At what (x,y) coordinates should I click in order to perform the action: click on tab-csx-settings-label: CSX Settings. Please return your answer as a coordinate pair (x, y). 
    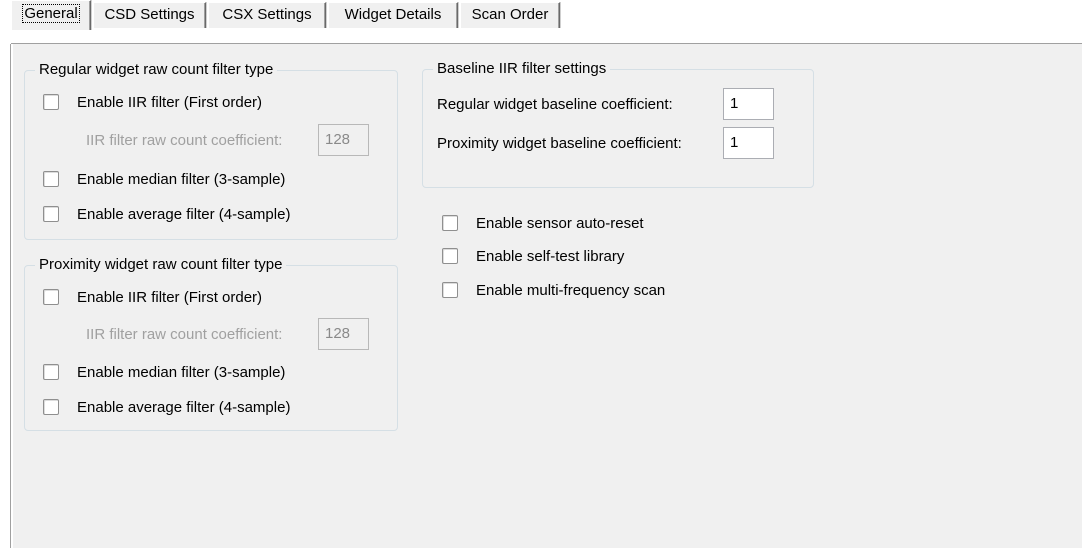
    Looking at the image, I should click on (267, 14).